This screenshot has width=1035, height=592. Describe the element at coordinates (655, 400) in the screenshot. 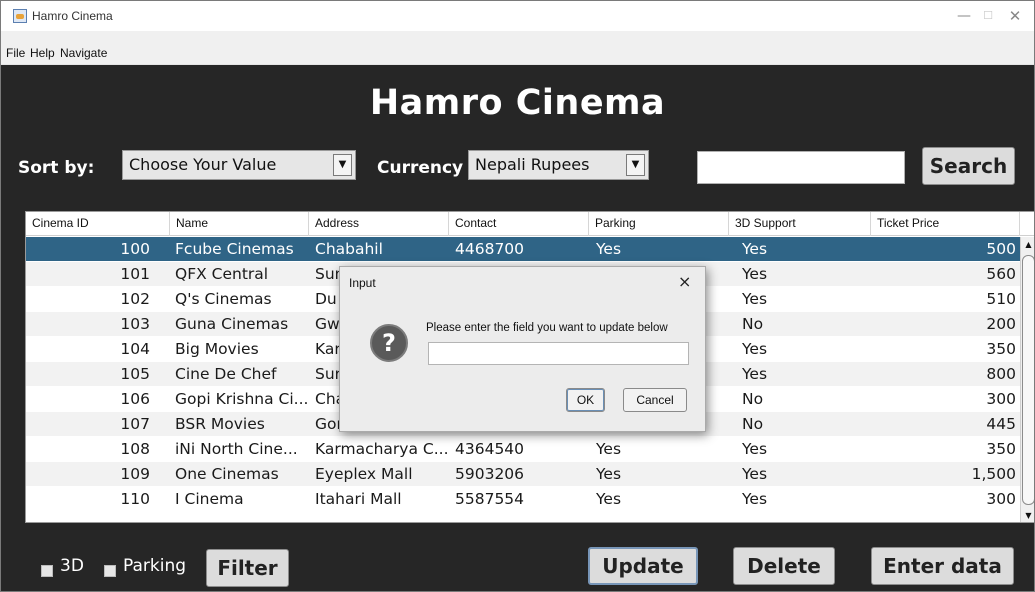

I see `cancel-button: Cancel` at that location.